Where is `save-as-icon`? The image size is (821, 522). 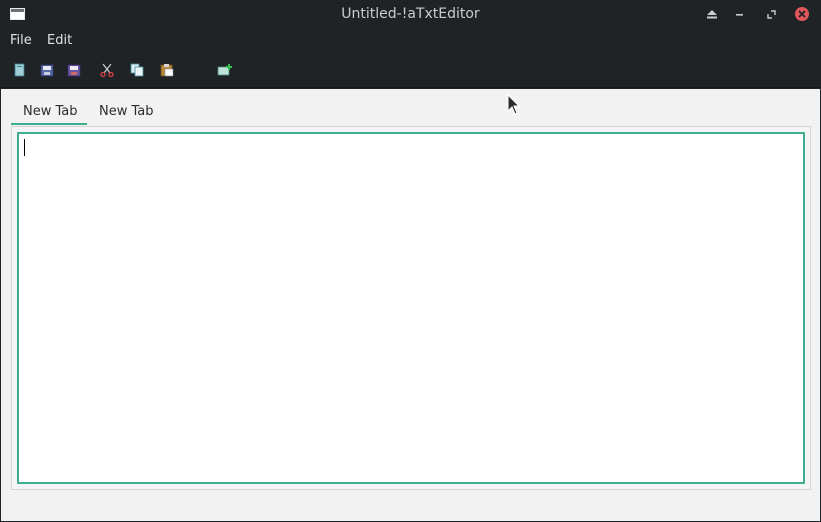
save-as-icon is located at coordinates (74, 70).